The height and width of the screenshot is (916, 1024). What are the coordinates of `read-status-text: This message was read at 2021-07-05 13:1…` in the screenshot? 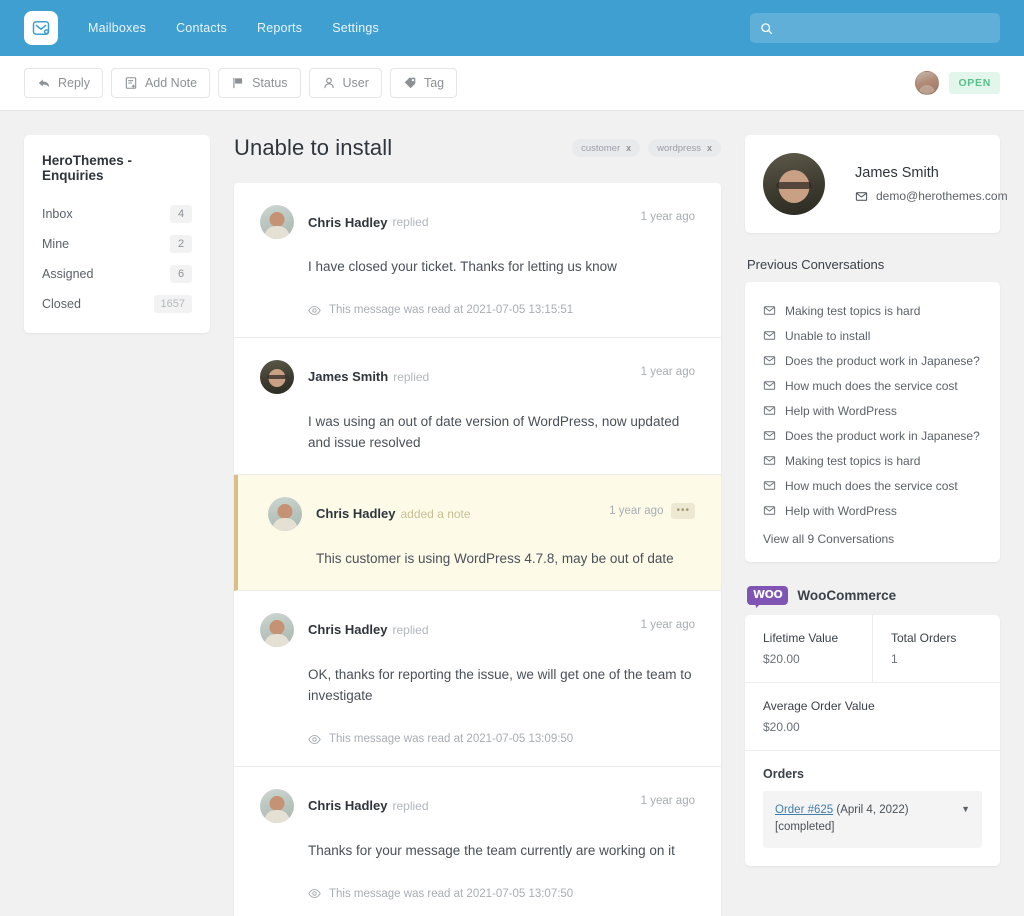 It's located at (451, 310).